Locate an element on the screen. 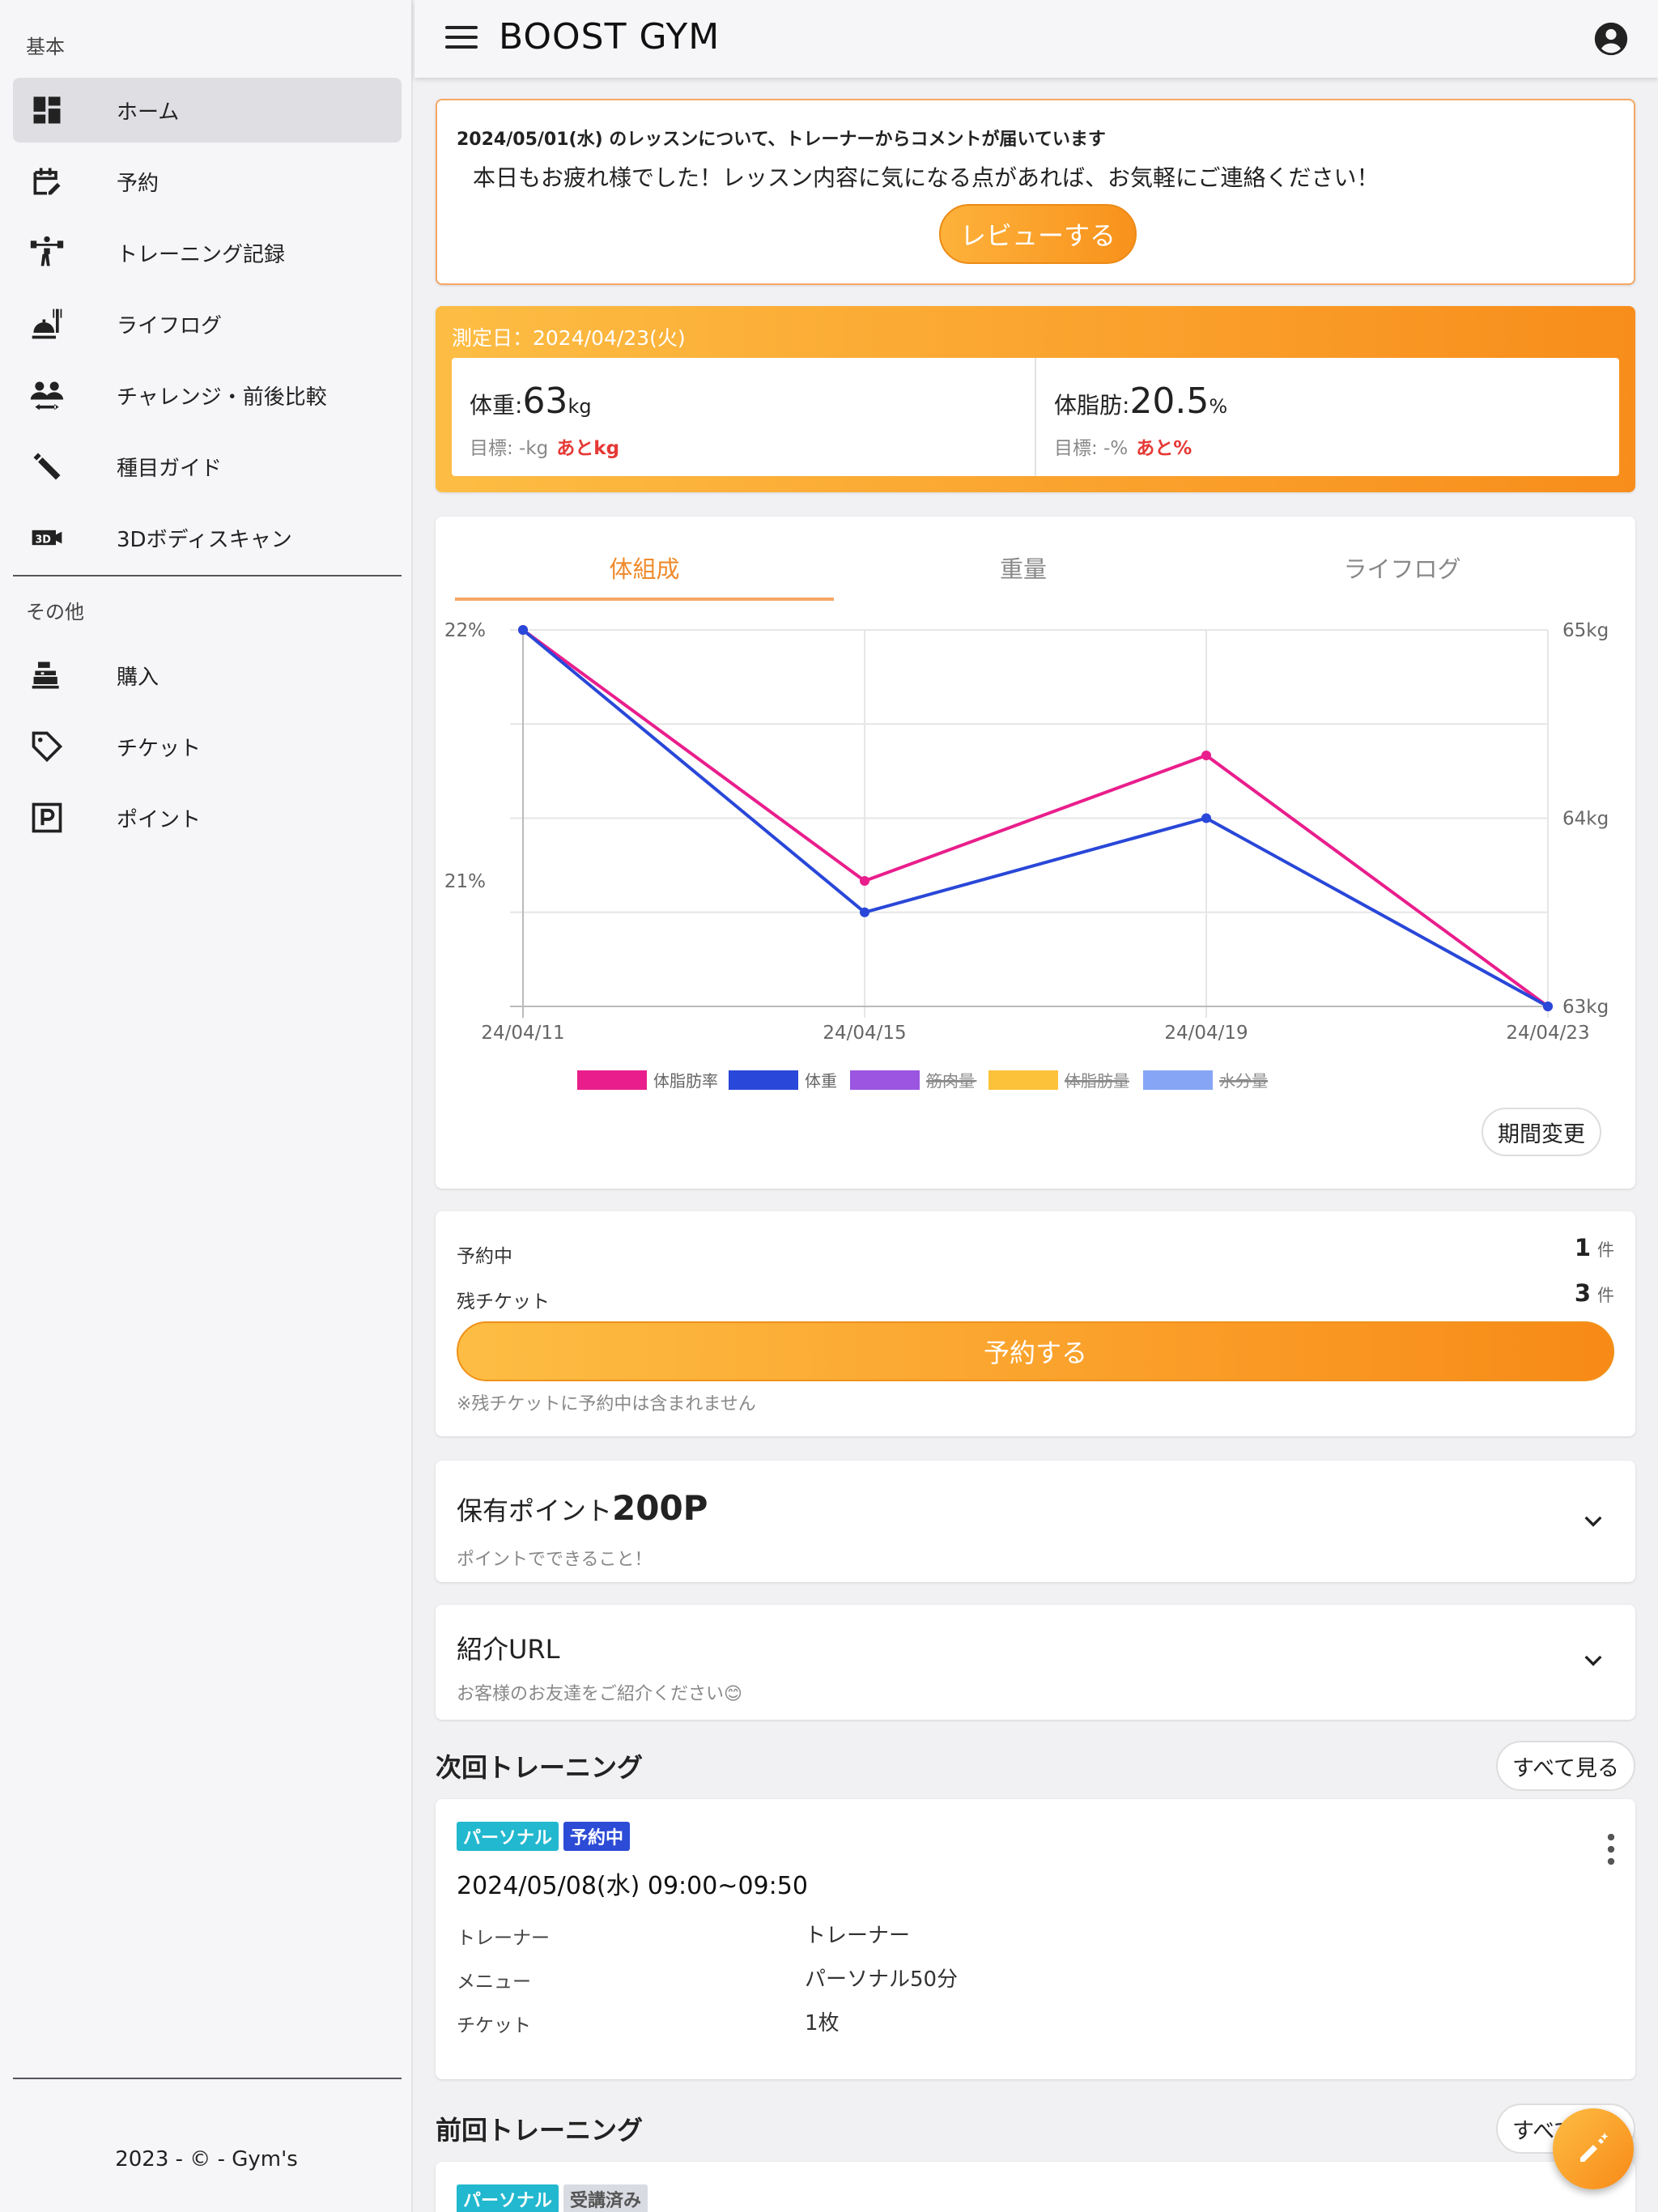 The image size is (1658, 2212). sidebar-item-points: ポイント is located at coordinates (207, 818).